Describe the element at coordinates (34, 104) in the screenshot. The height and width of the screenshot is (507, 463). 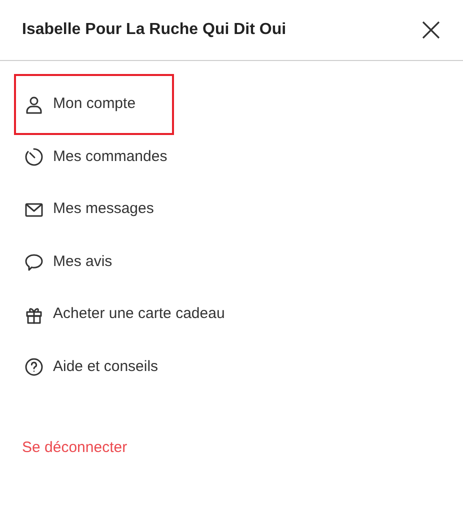
I see `user-icon` at that location.